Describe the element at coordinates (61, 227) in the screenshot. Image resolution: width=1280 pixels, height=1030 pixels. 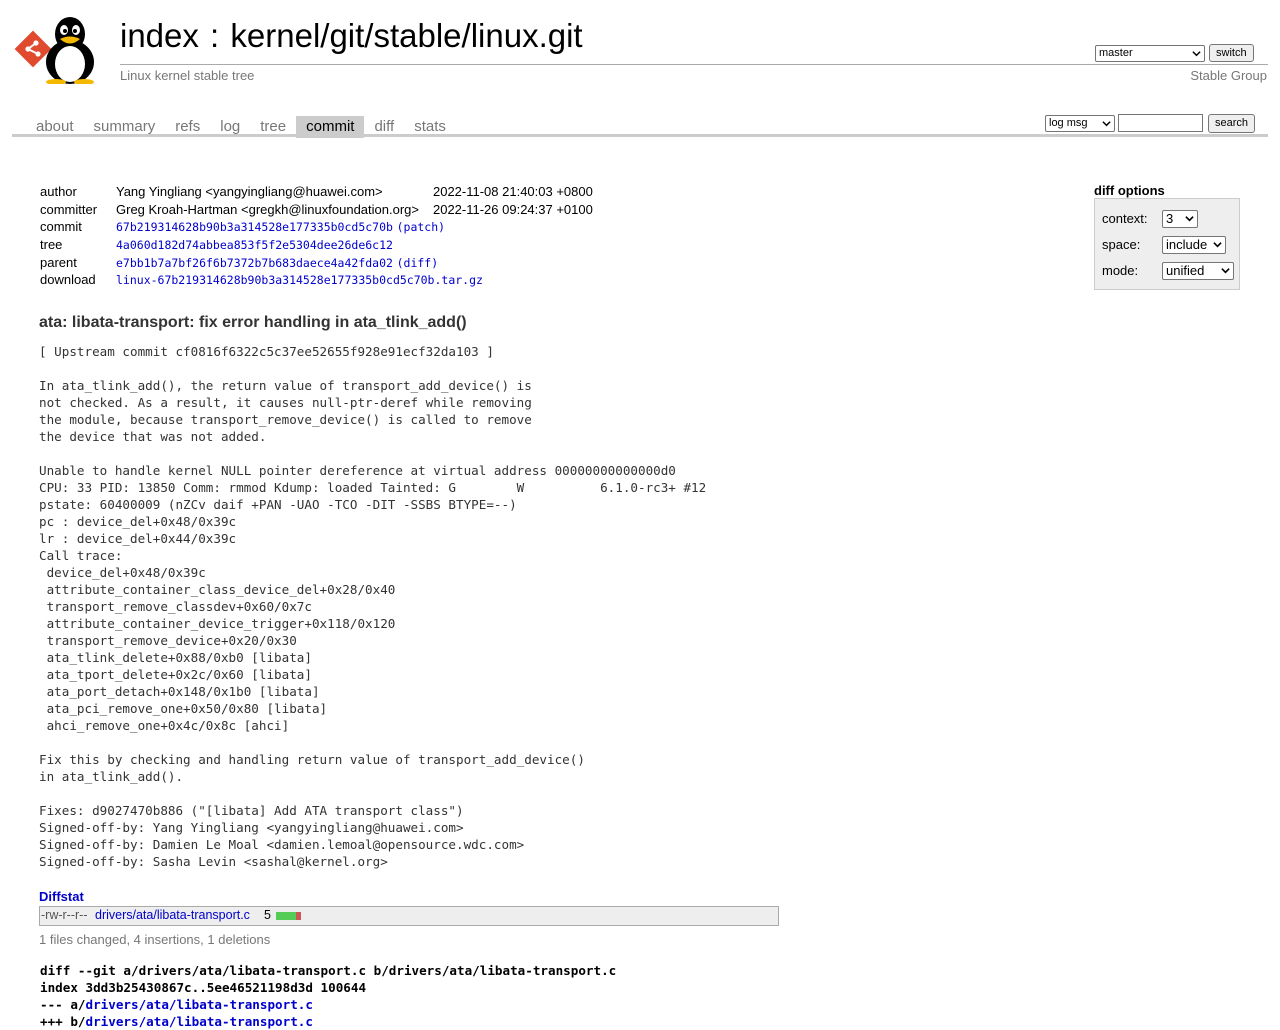
I see `commit-label: commit` at that location.